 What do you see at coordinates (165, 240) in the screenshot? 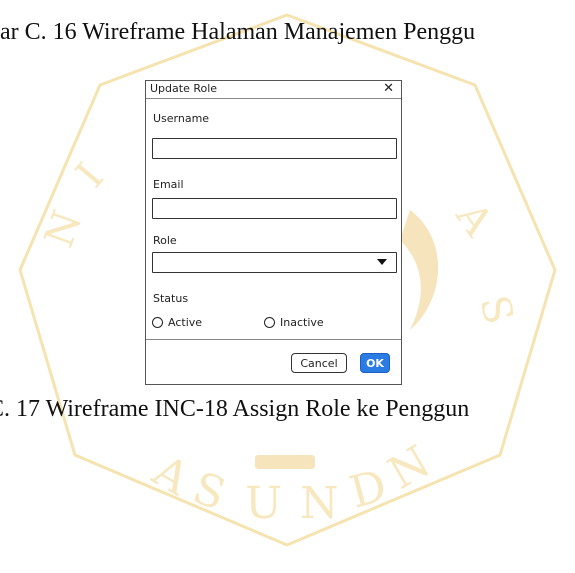
I see `role-label: Role` at bounding box center [165, 240].